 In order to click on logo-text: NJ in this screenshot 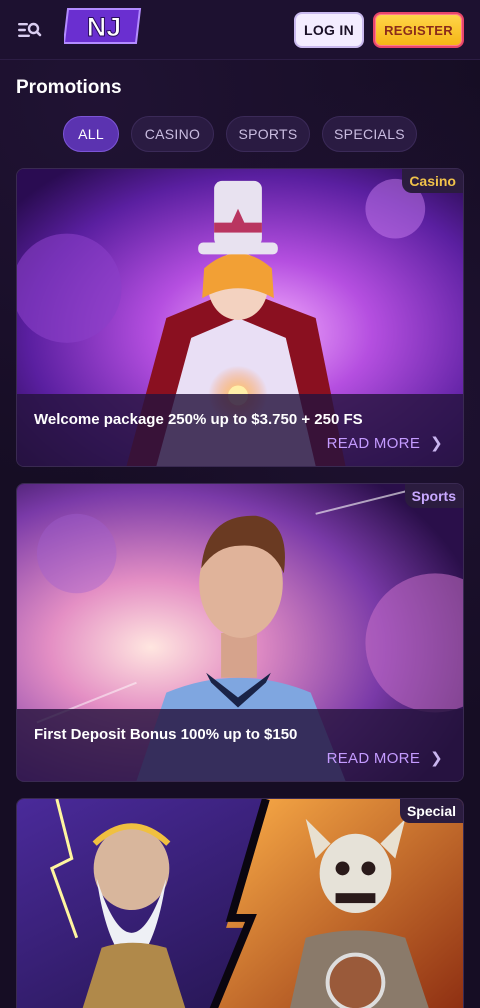, I will do `click(104, 27)`.